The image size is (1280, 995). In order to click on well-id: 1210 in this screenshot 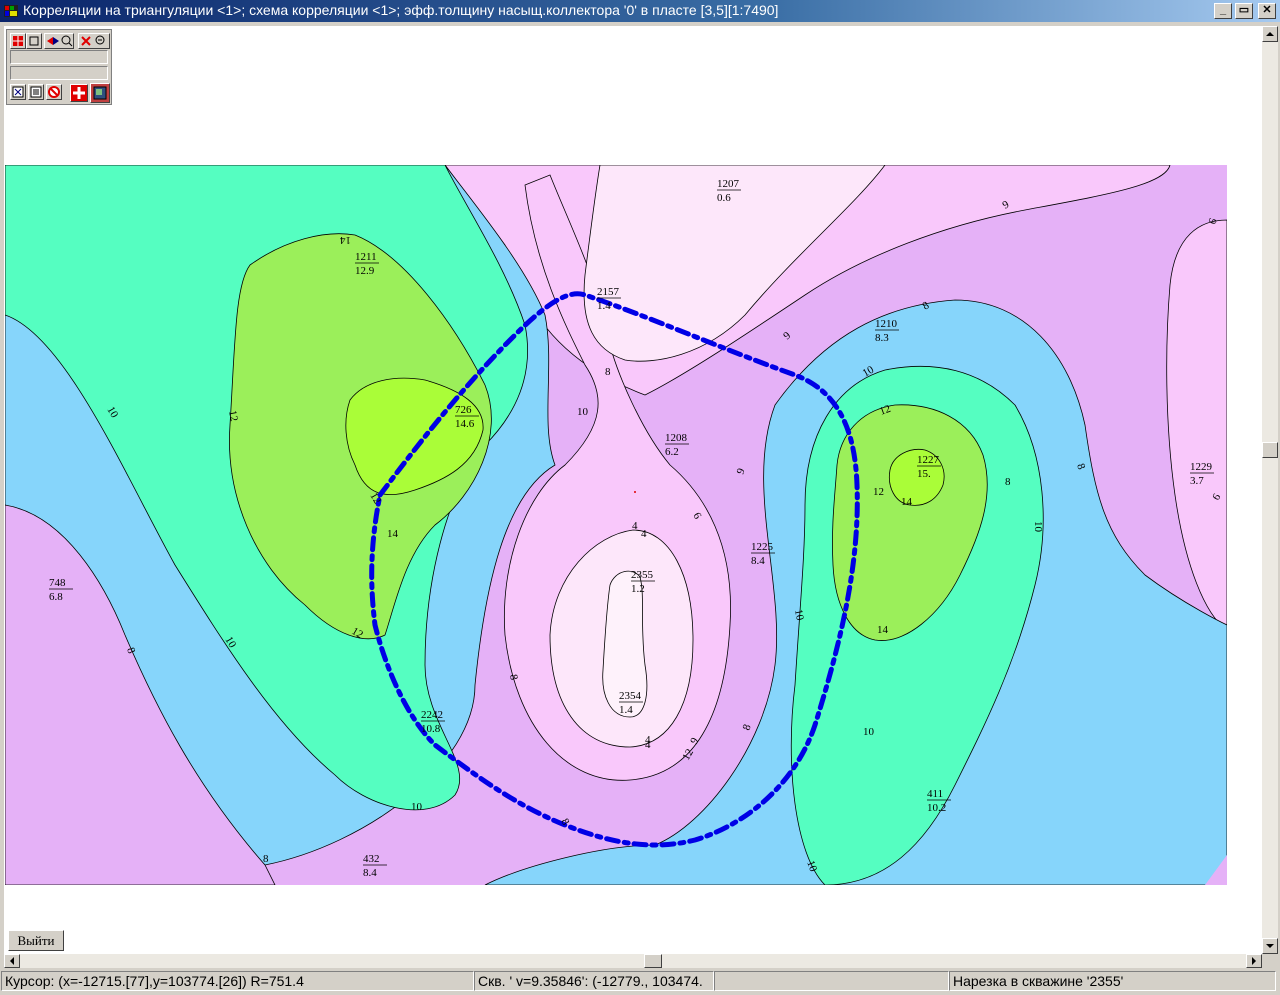, I will do `click(886, 324)`.